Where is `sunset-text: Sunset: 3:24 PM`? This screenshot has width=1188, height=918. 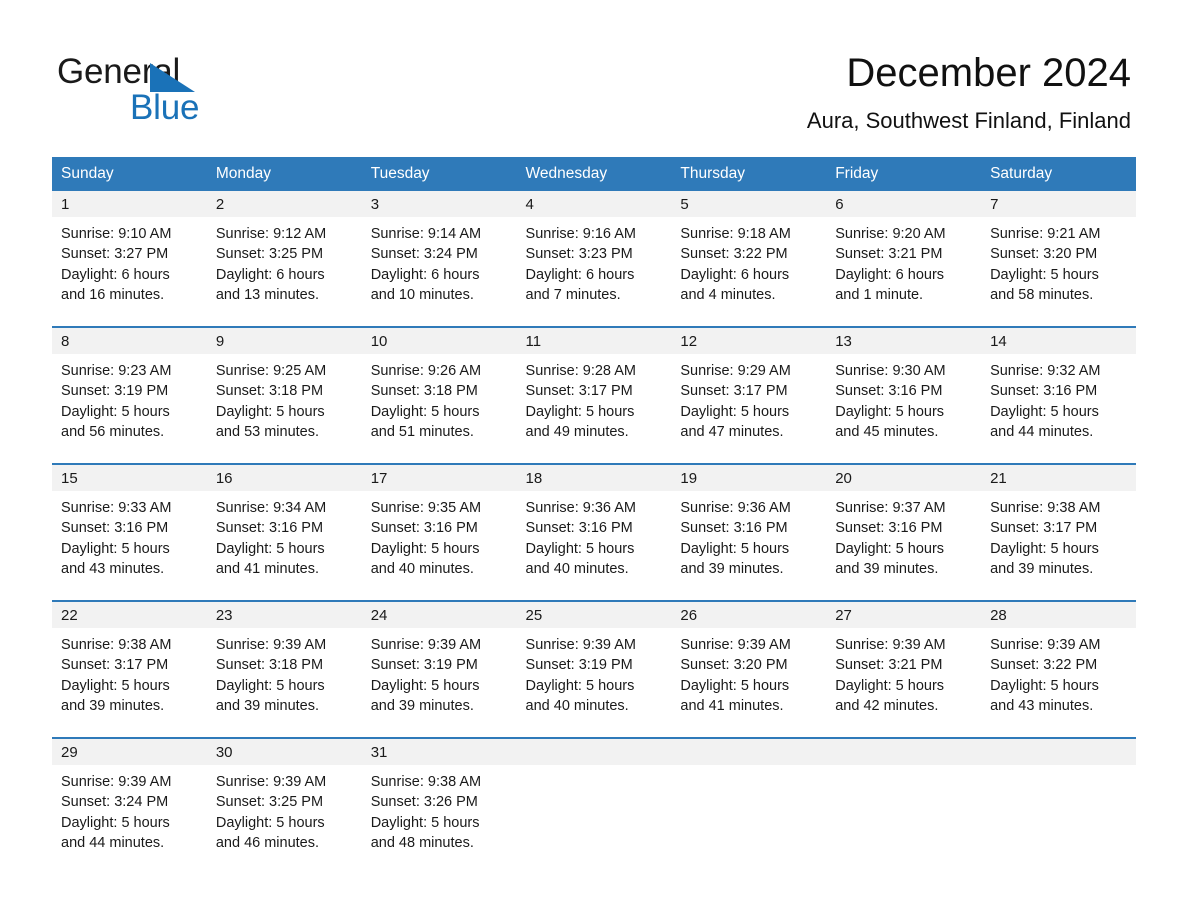
sunset-text: Sunset: 3:24 PM is located at coordinates (424, 254).